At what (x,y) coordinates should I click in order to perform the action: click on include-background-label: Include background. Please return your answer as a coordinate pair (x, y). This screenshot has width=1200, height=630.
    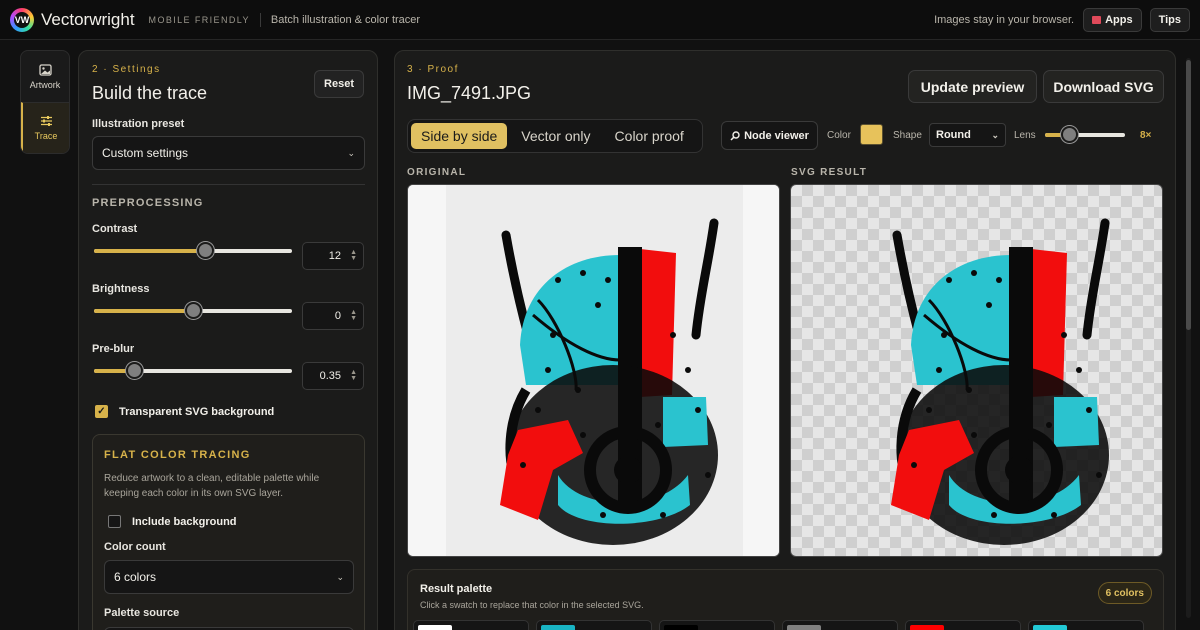
    Looking at the image, I should click on (184, 521).